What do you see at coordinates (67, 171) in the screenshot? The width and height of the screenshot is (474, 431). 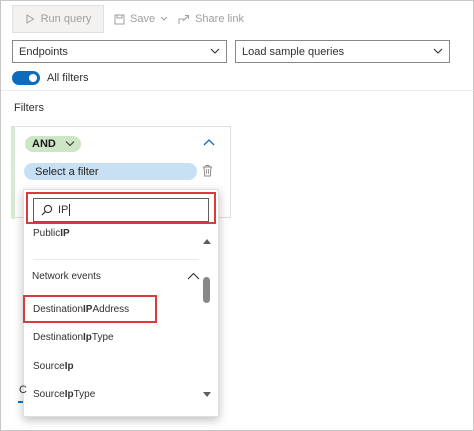 I see `select-filter-label: Select a filter` at bounding box center [67, 171].